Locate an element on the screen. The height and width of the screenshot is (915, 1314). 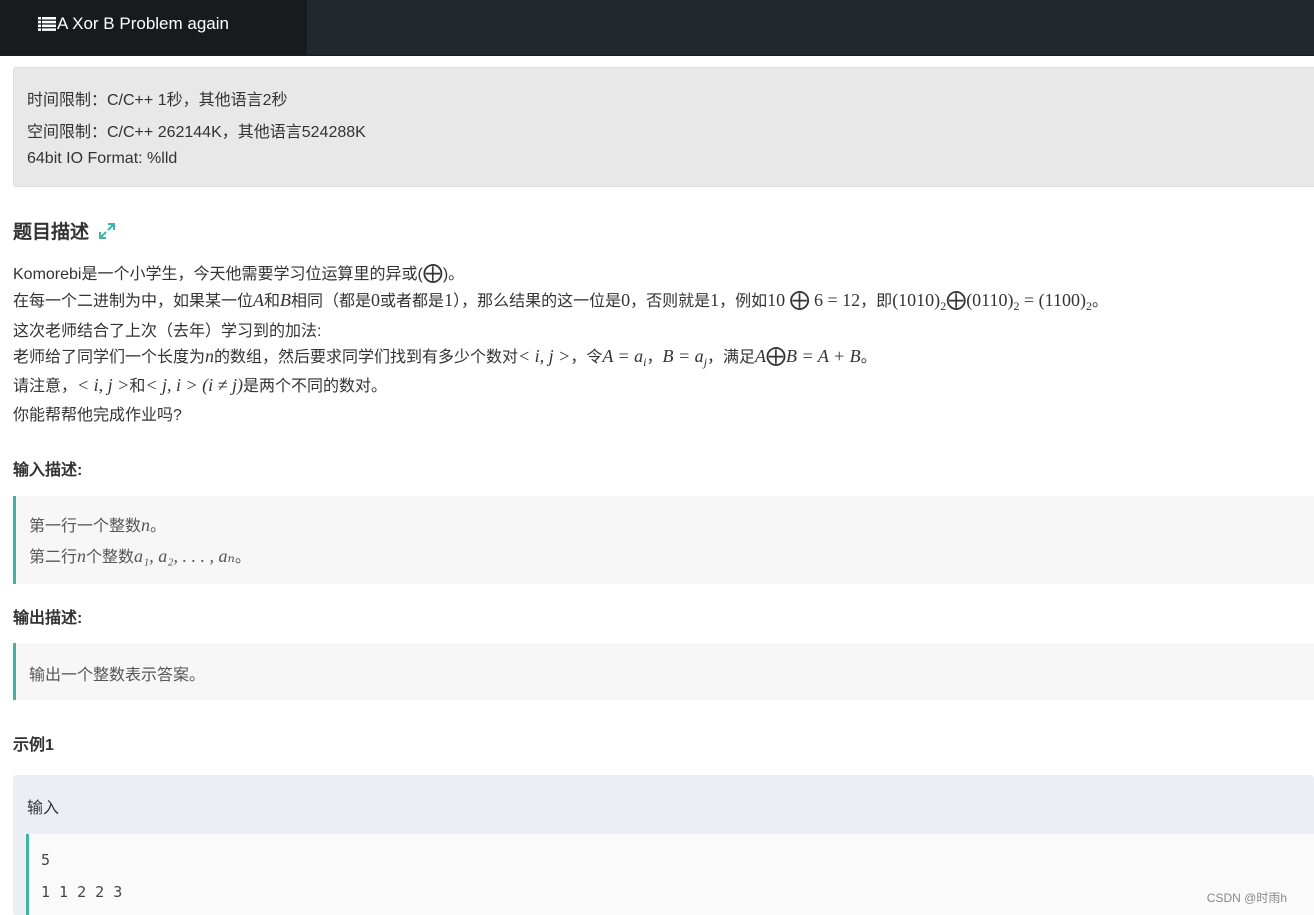
text: 在每一个二进制为中，如果某一位 is located at coordinates (133, 301).